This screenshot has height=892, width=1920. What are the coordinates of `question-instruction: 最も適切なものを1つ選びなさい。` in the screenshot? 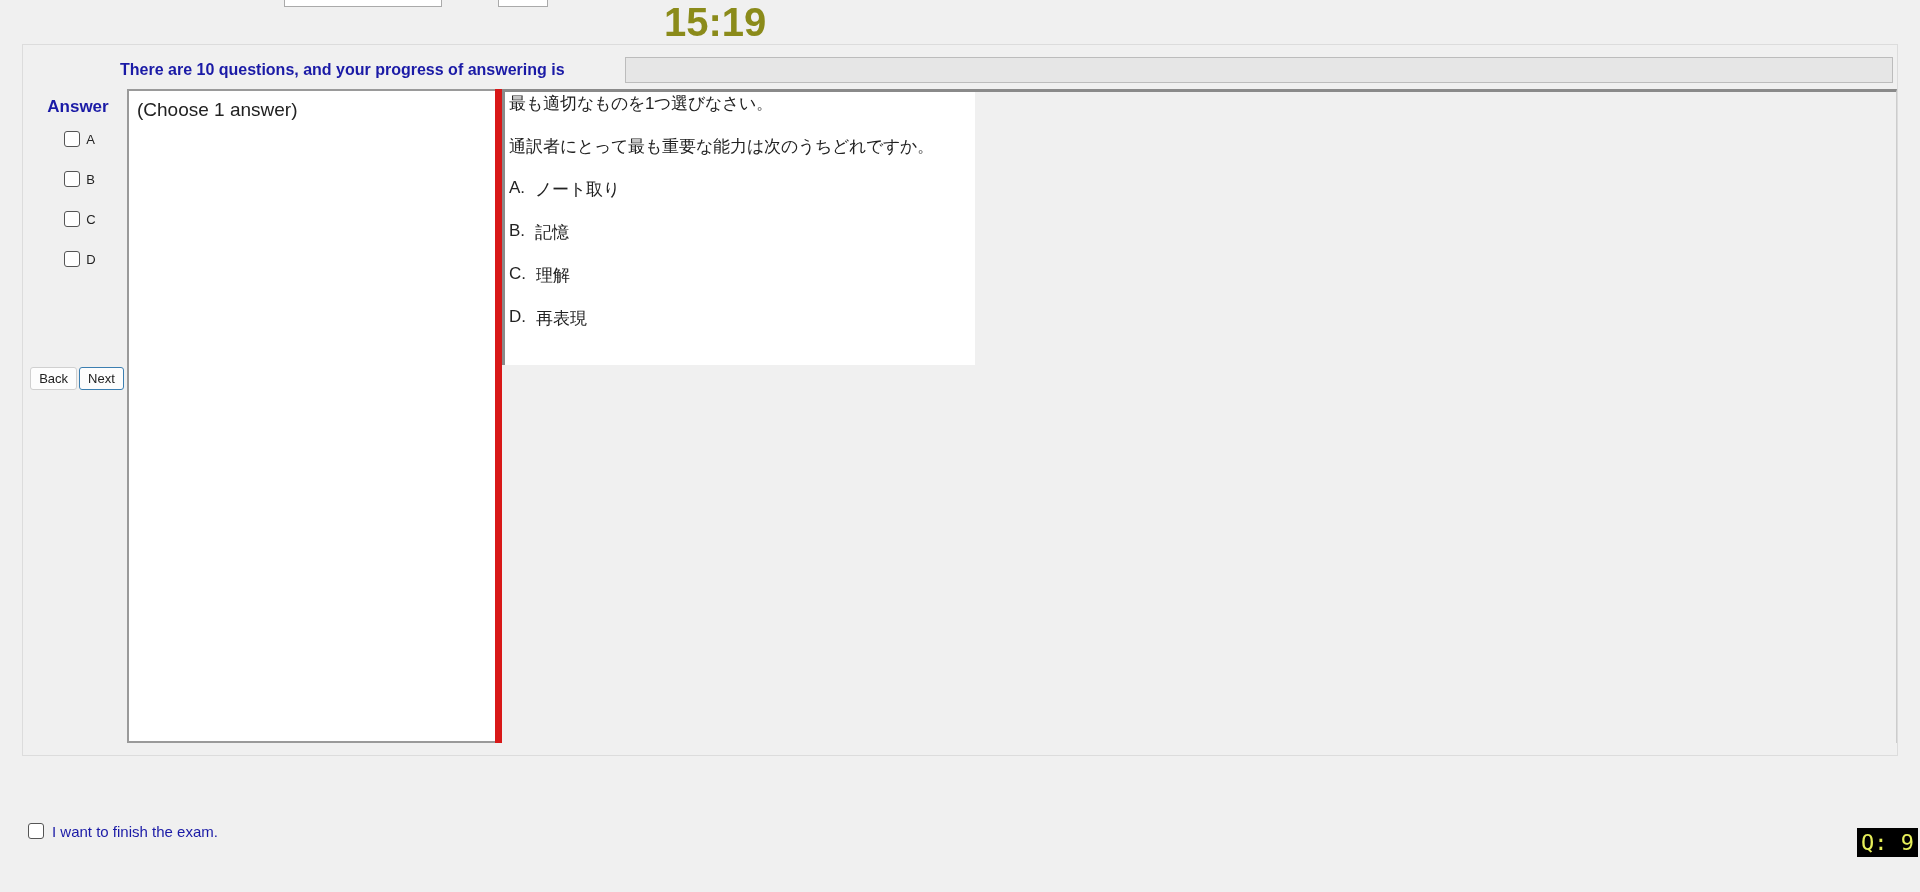 It's located at (642, 104).